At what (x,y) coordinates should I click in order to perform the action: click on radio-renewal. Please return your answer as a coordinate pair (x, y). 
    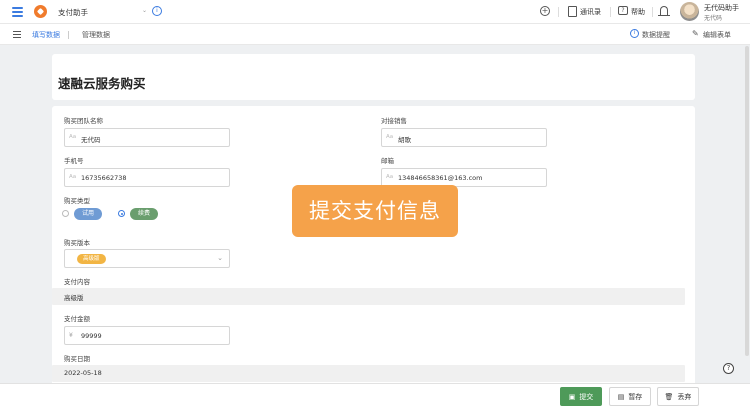
    Looking at the image, I should click on (121, 213).